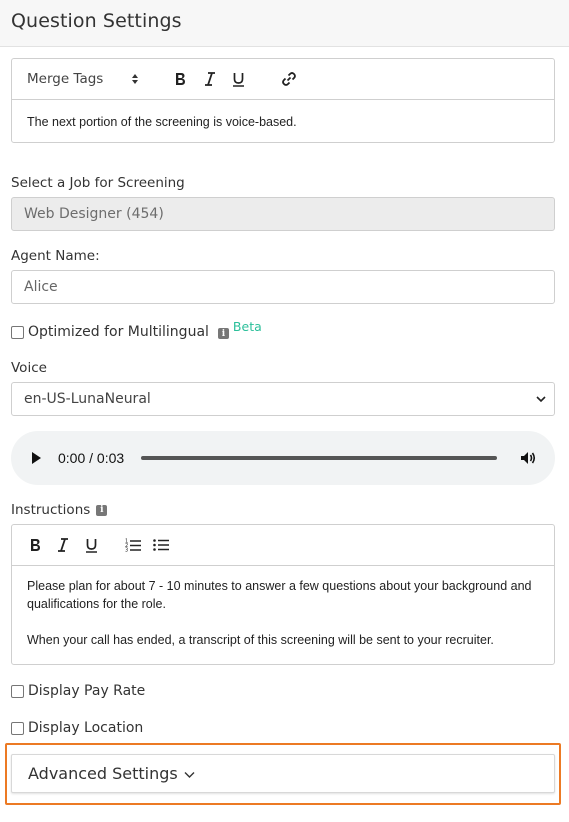 This screenshot has width=569, height=822. Describe the element at coordinates (98, 183) in the screenshot. I see `job-label: Select a Job for Screening` at that location.